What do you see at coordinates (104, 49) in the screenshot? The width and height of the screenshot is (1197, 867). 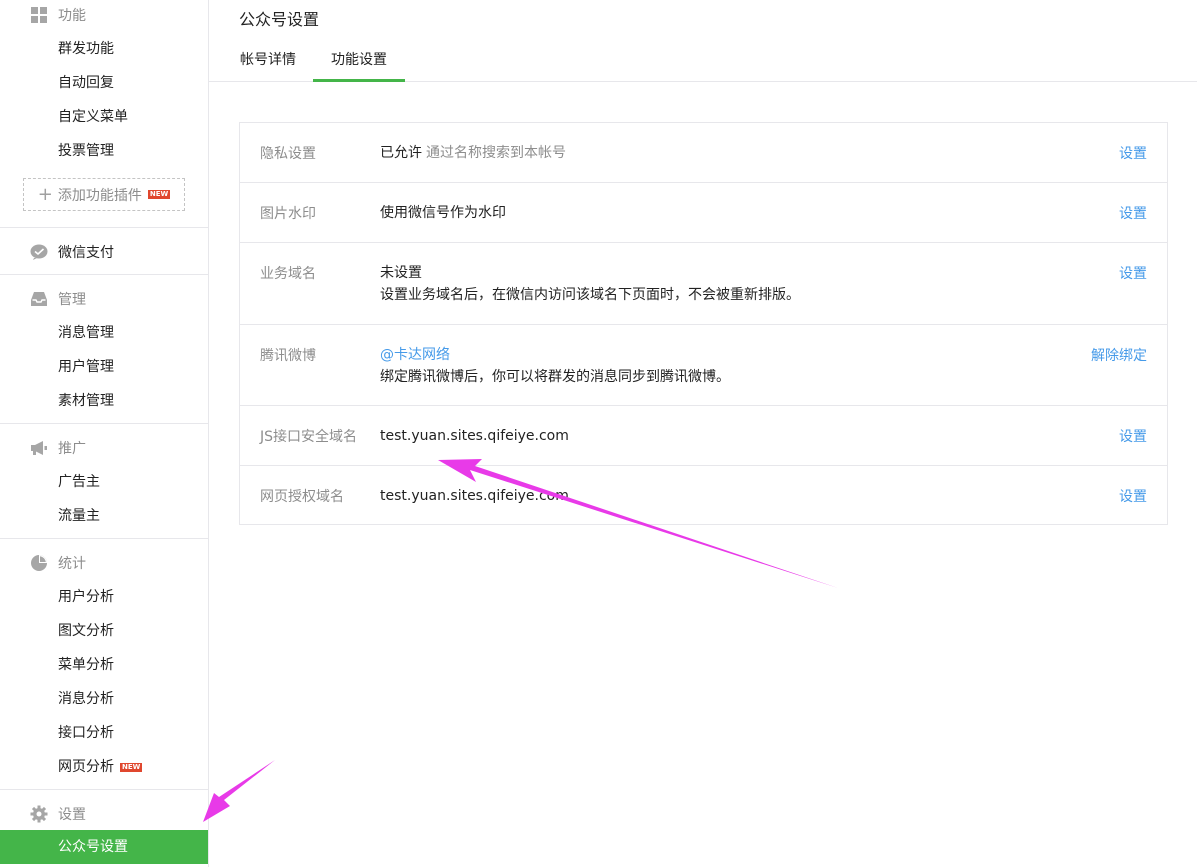 I see `sidebar-item-mass-send: 群发功能` at bounding box center [104, 49].